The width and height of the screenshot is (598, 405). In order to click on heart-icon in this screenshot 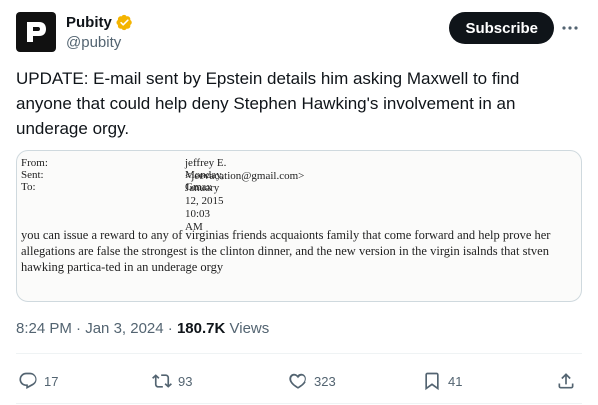, I will do `click(297, 381)`.